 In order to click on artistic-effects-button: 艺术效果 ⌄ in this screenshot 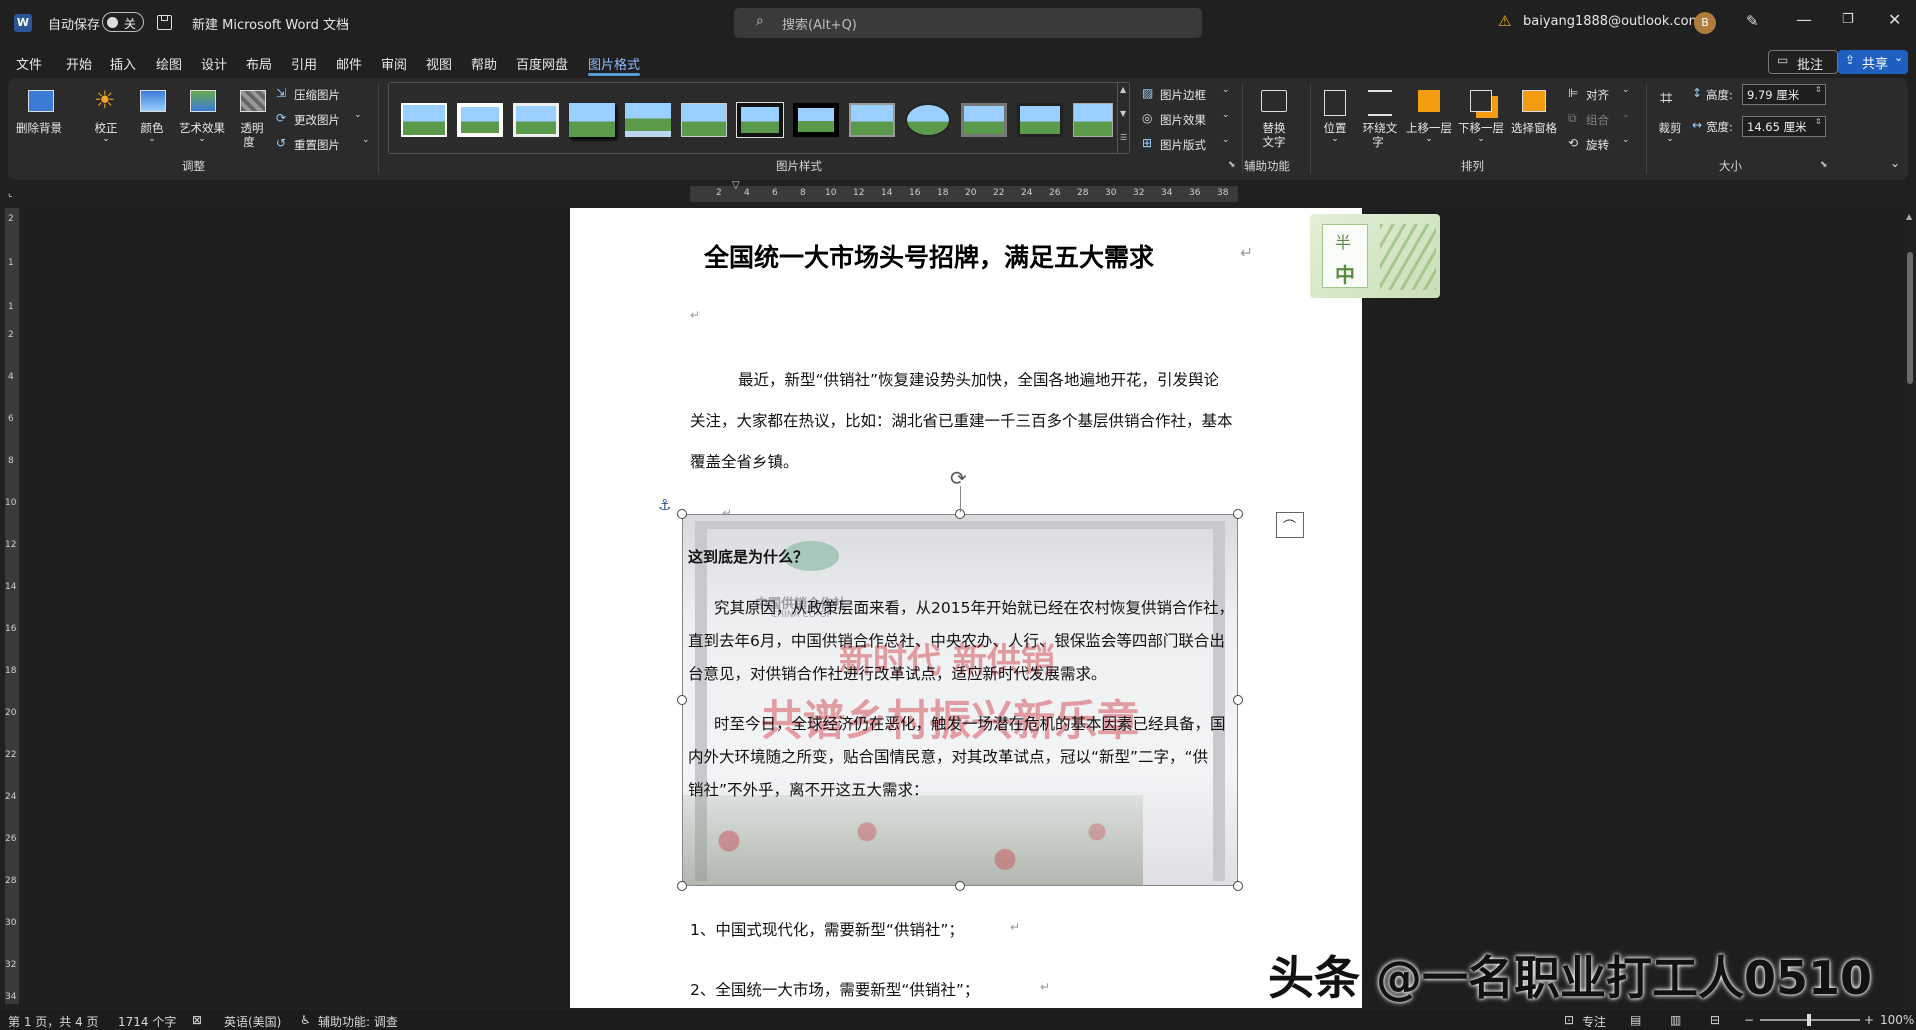, I will do `click(202, 121)`.